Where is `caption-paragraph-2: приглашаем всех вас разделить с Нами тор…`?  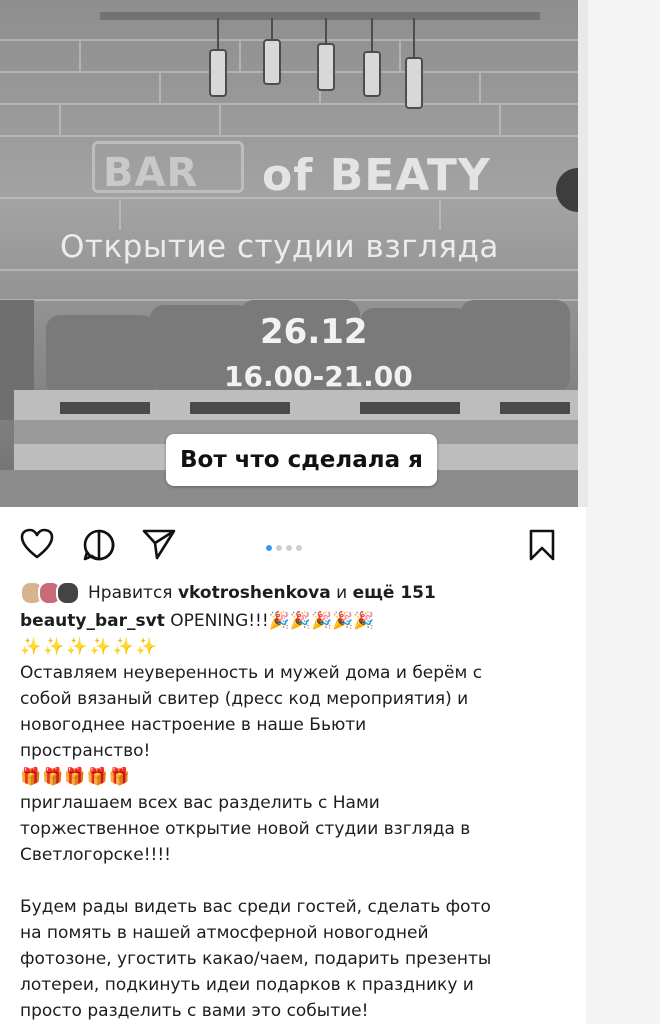 caption-paragraph-2: приглашаем всех вас разделить с Нами тор… is located at coordinates (300, 829).